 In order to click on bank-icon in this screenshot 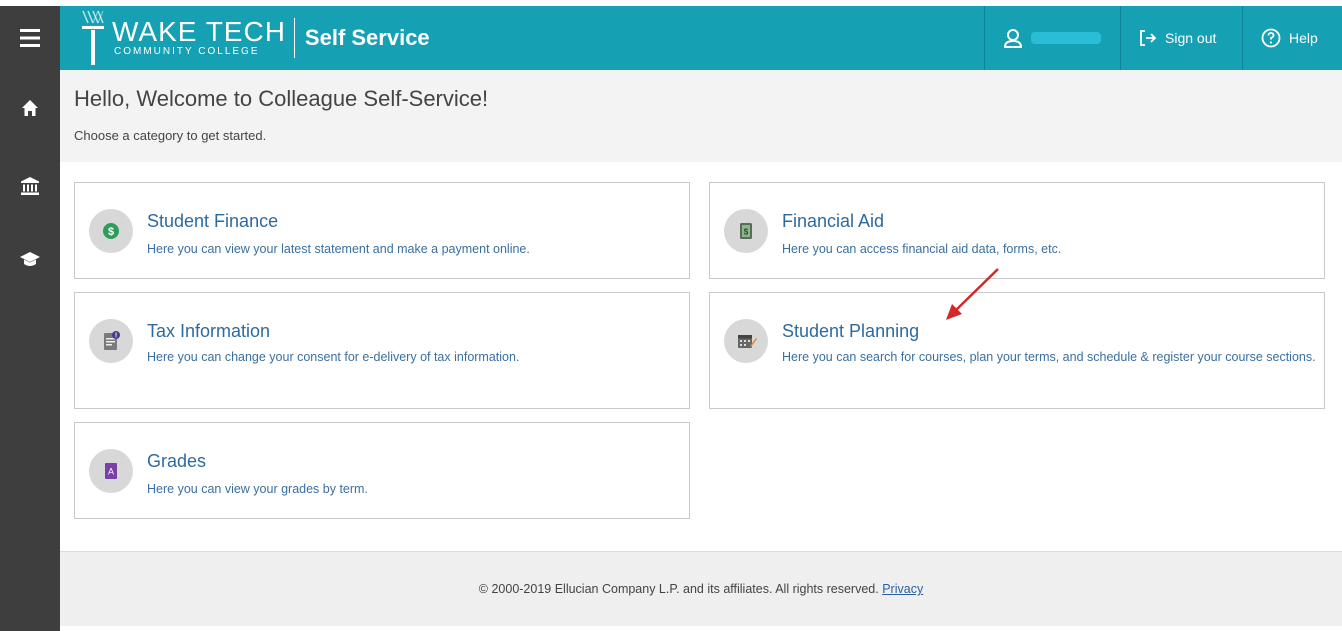, I will do `click(30, 186)`.